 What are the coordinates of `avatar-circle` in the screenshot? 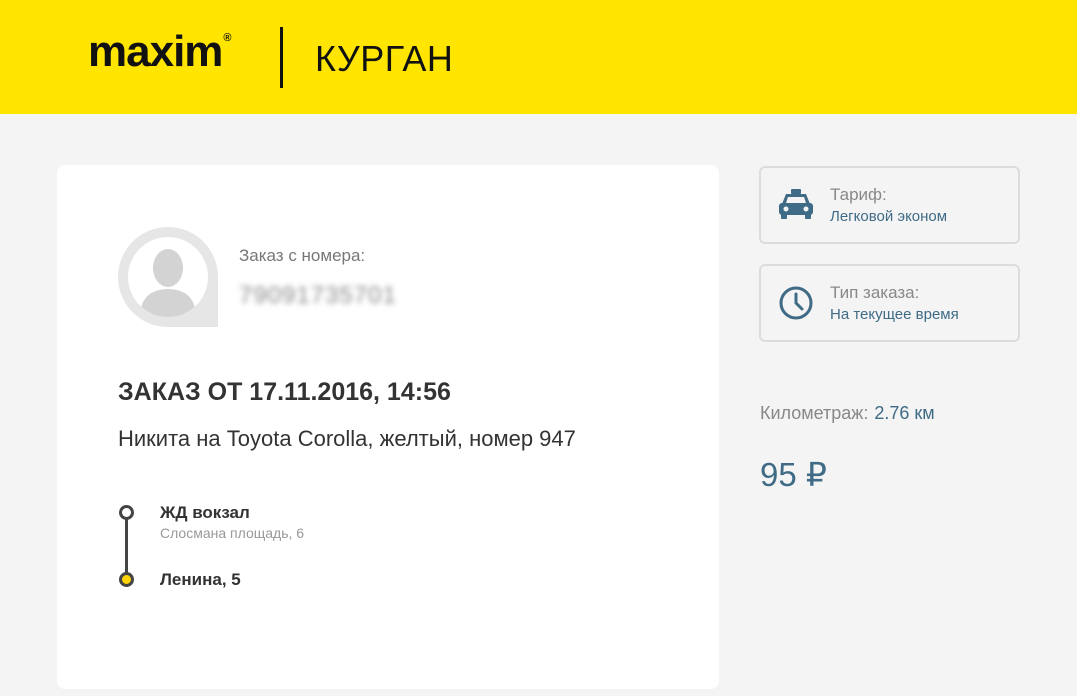 It's located at (168, 277).